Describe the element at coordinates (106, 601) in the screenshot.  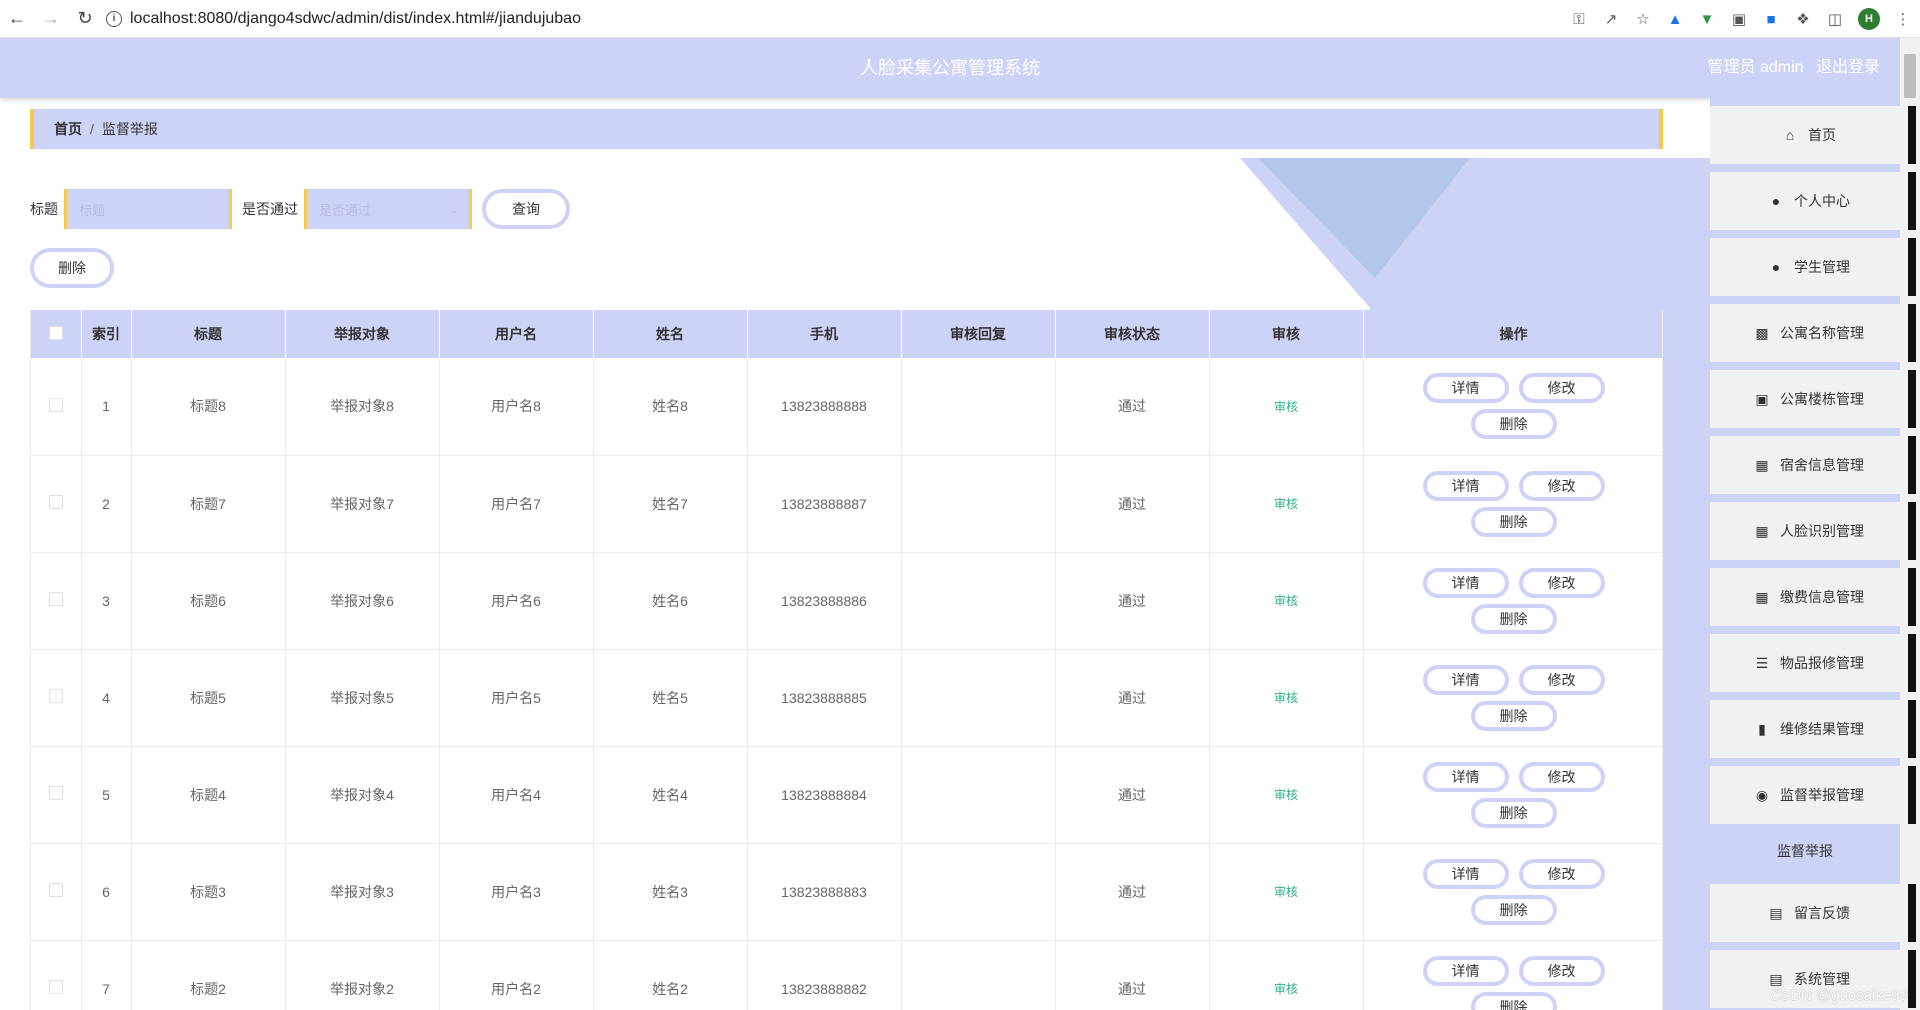
I see `cell-index: 3` at that location.